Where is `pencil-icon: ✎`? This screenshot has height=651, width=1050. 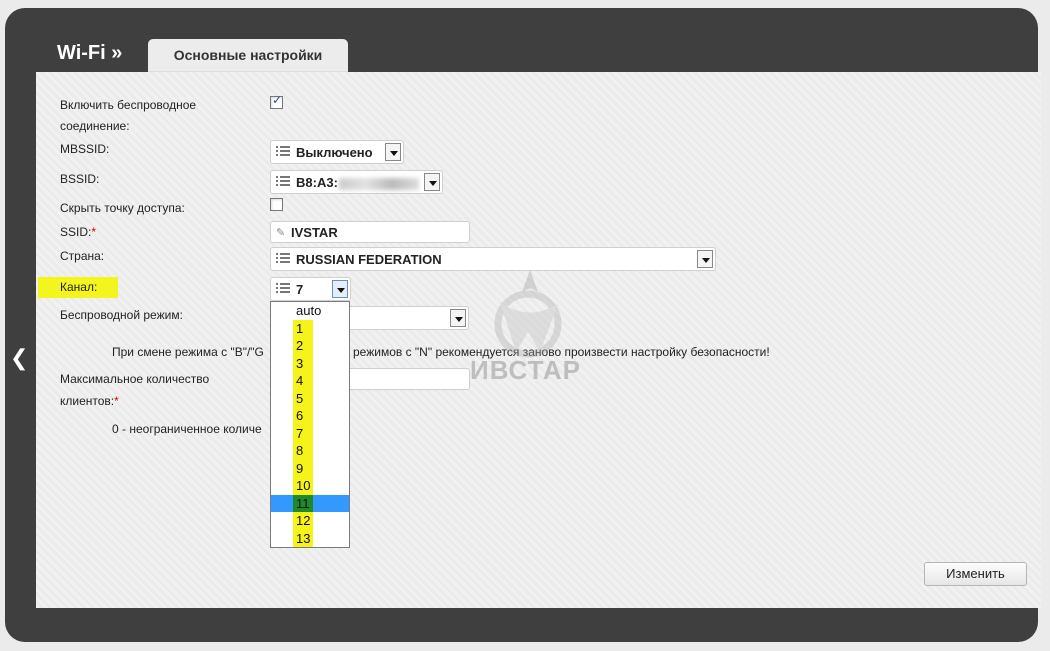 pencil-icon: ✎ is located at coordinates (281, 232).